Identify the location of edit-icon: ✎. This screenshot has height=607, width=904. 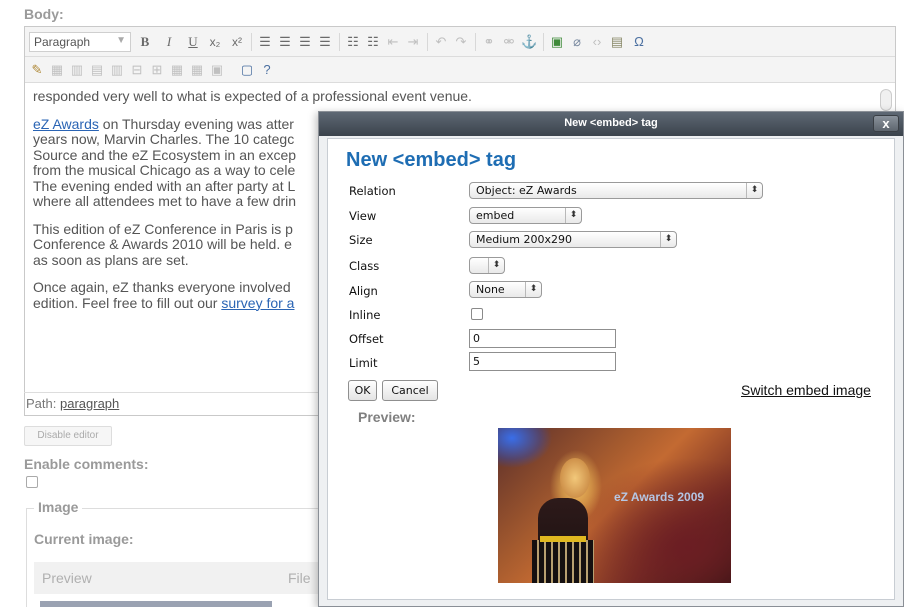
(37, 70).